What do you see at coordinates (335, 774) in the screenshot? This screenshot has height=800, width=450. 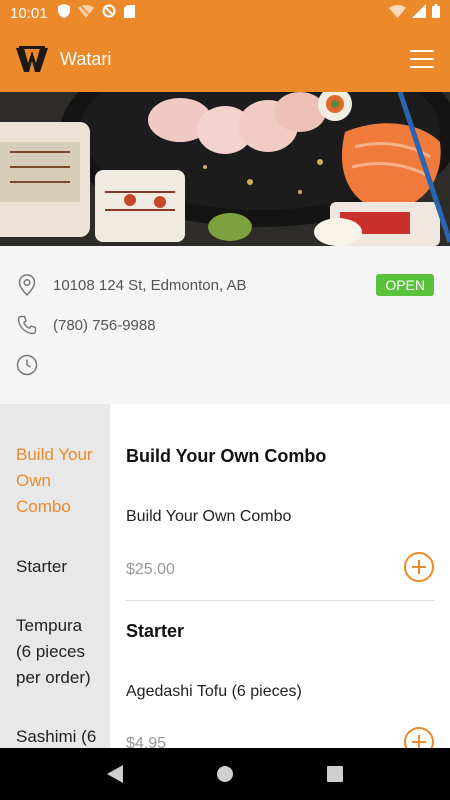 I see `recents-icon` at bounding box center [335, 774].